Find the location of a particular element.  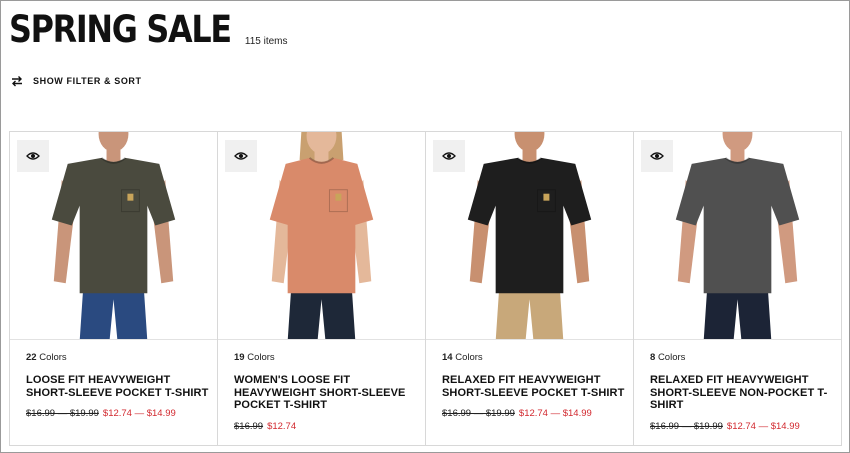

color-count: 22 Colors is located at coordinates (46, 357).